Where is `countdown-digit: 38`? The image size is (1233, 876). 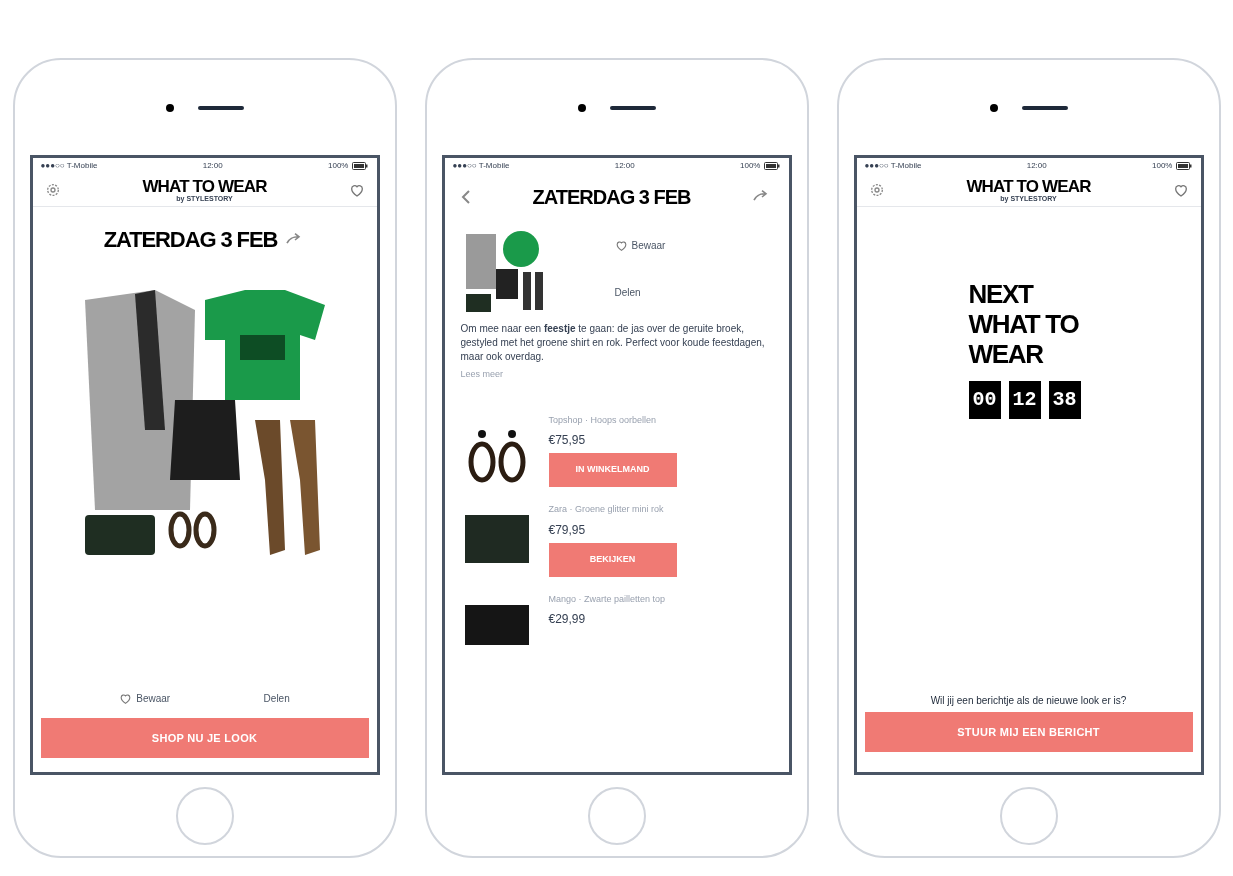 countdown-digit: 38 is located at coordinates (1064, 400).